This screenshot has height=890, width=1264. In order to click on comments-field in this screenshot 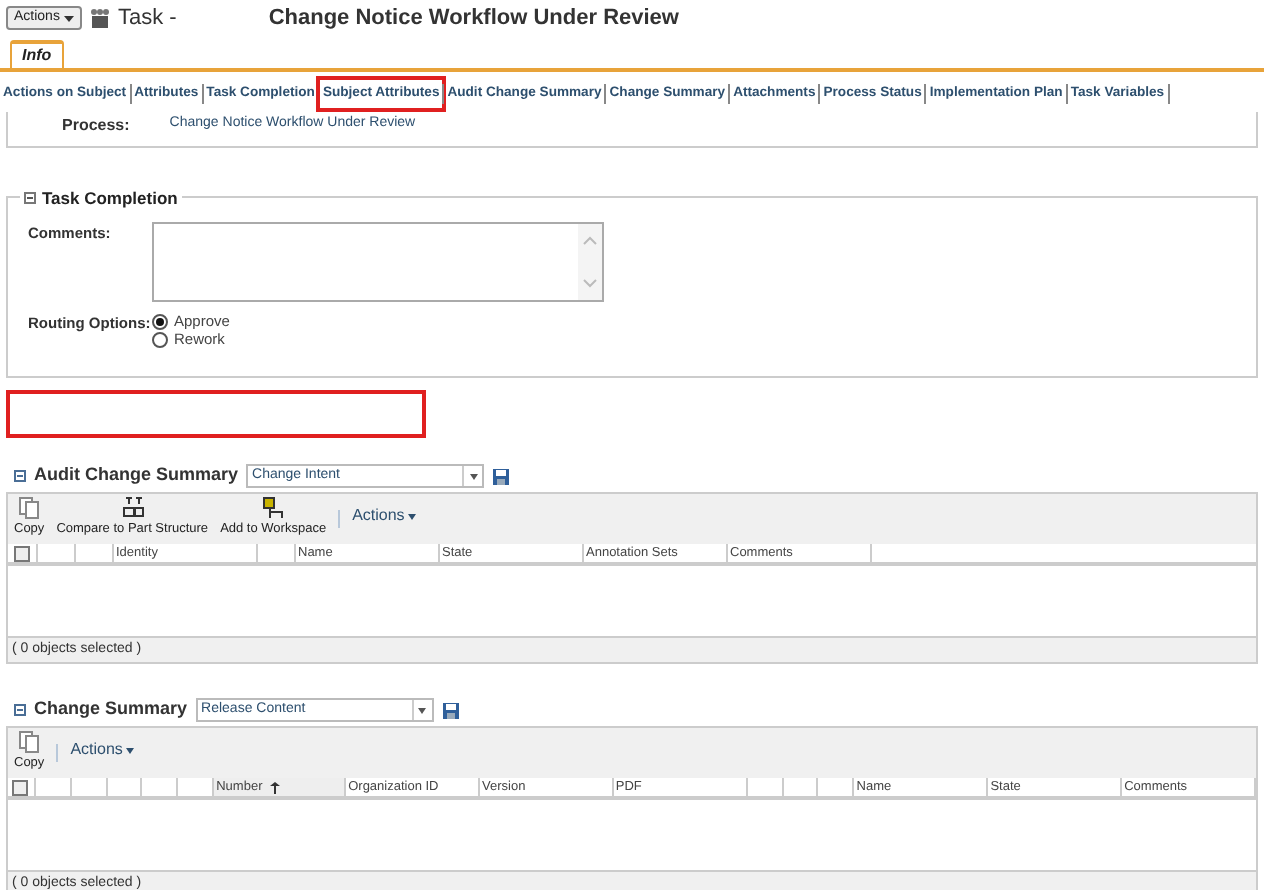, I will do `click(378, 262)`.